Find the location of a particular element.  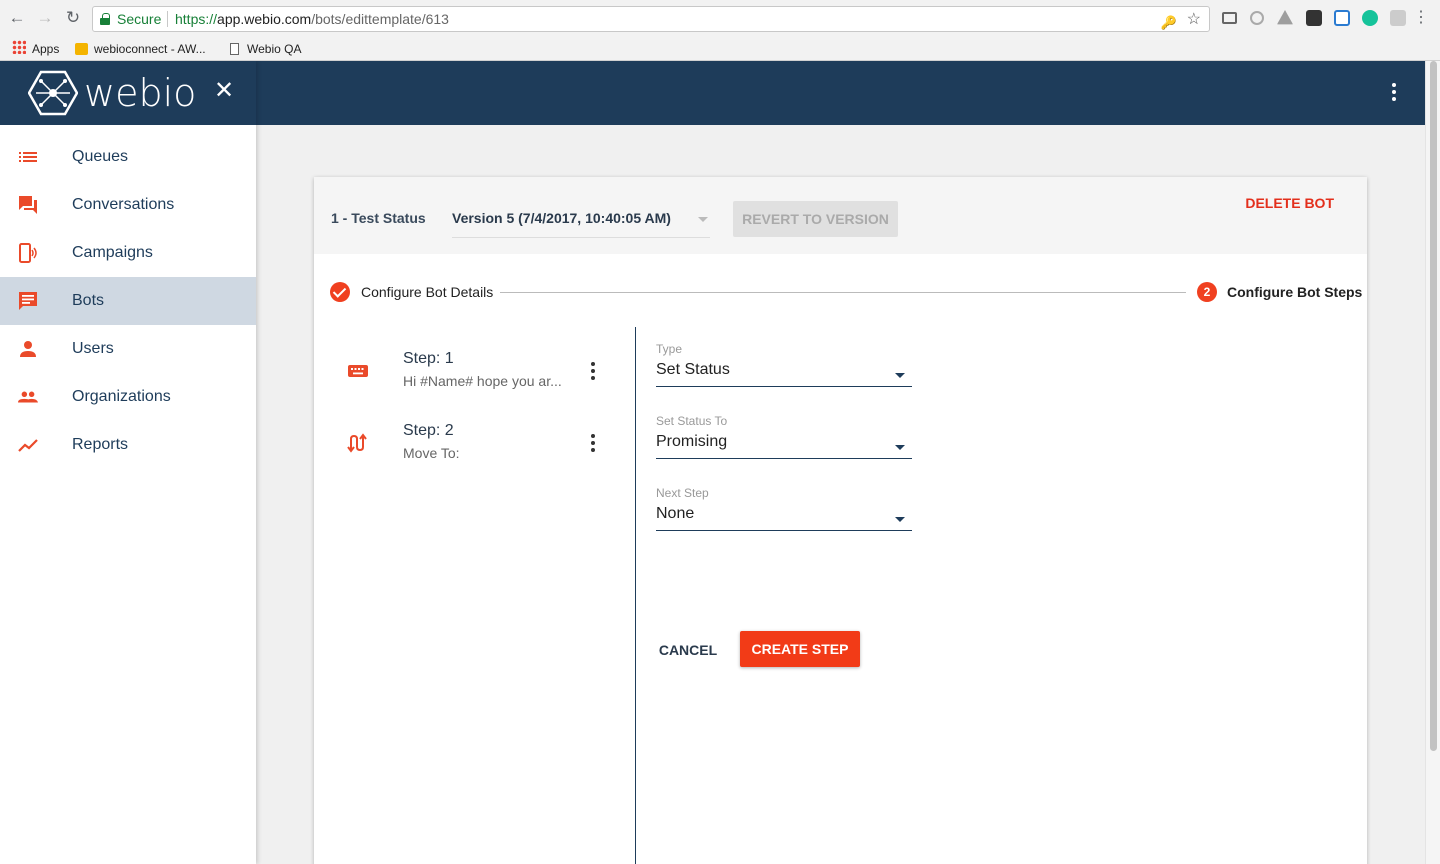

sidebar-item-label: Bots is located at coordinates (88, 300).